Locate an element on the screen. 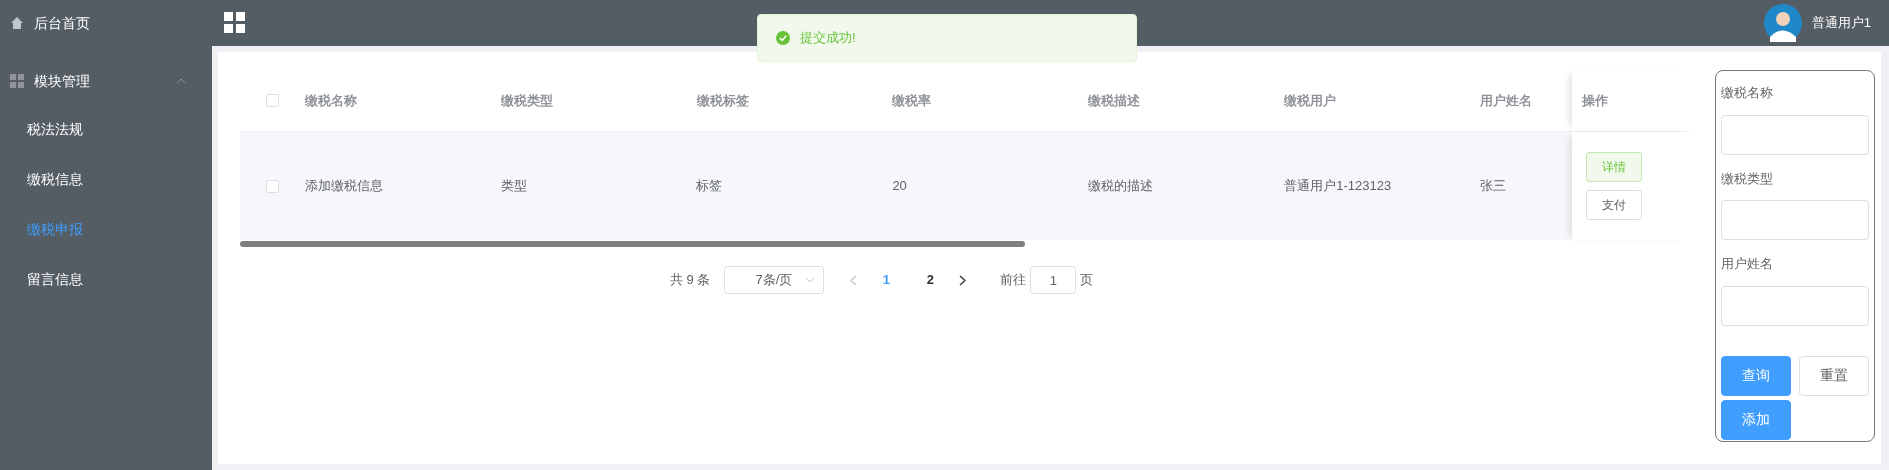 This screenshot has width=1889, height=470. menu-item: 后台首页 is located at coordinates (62, 23).